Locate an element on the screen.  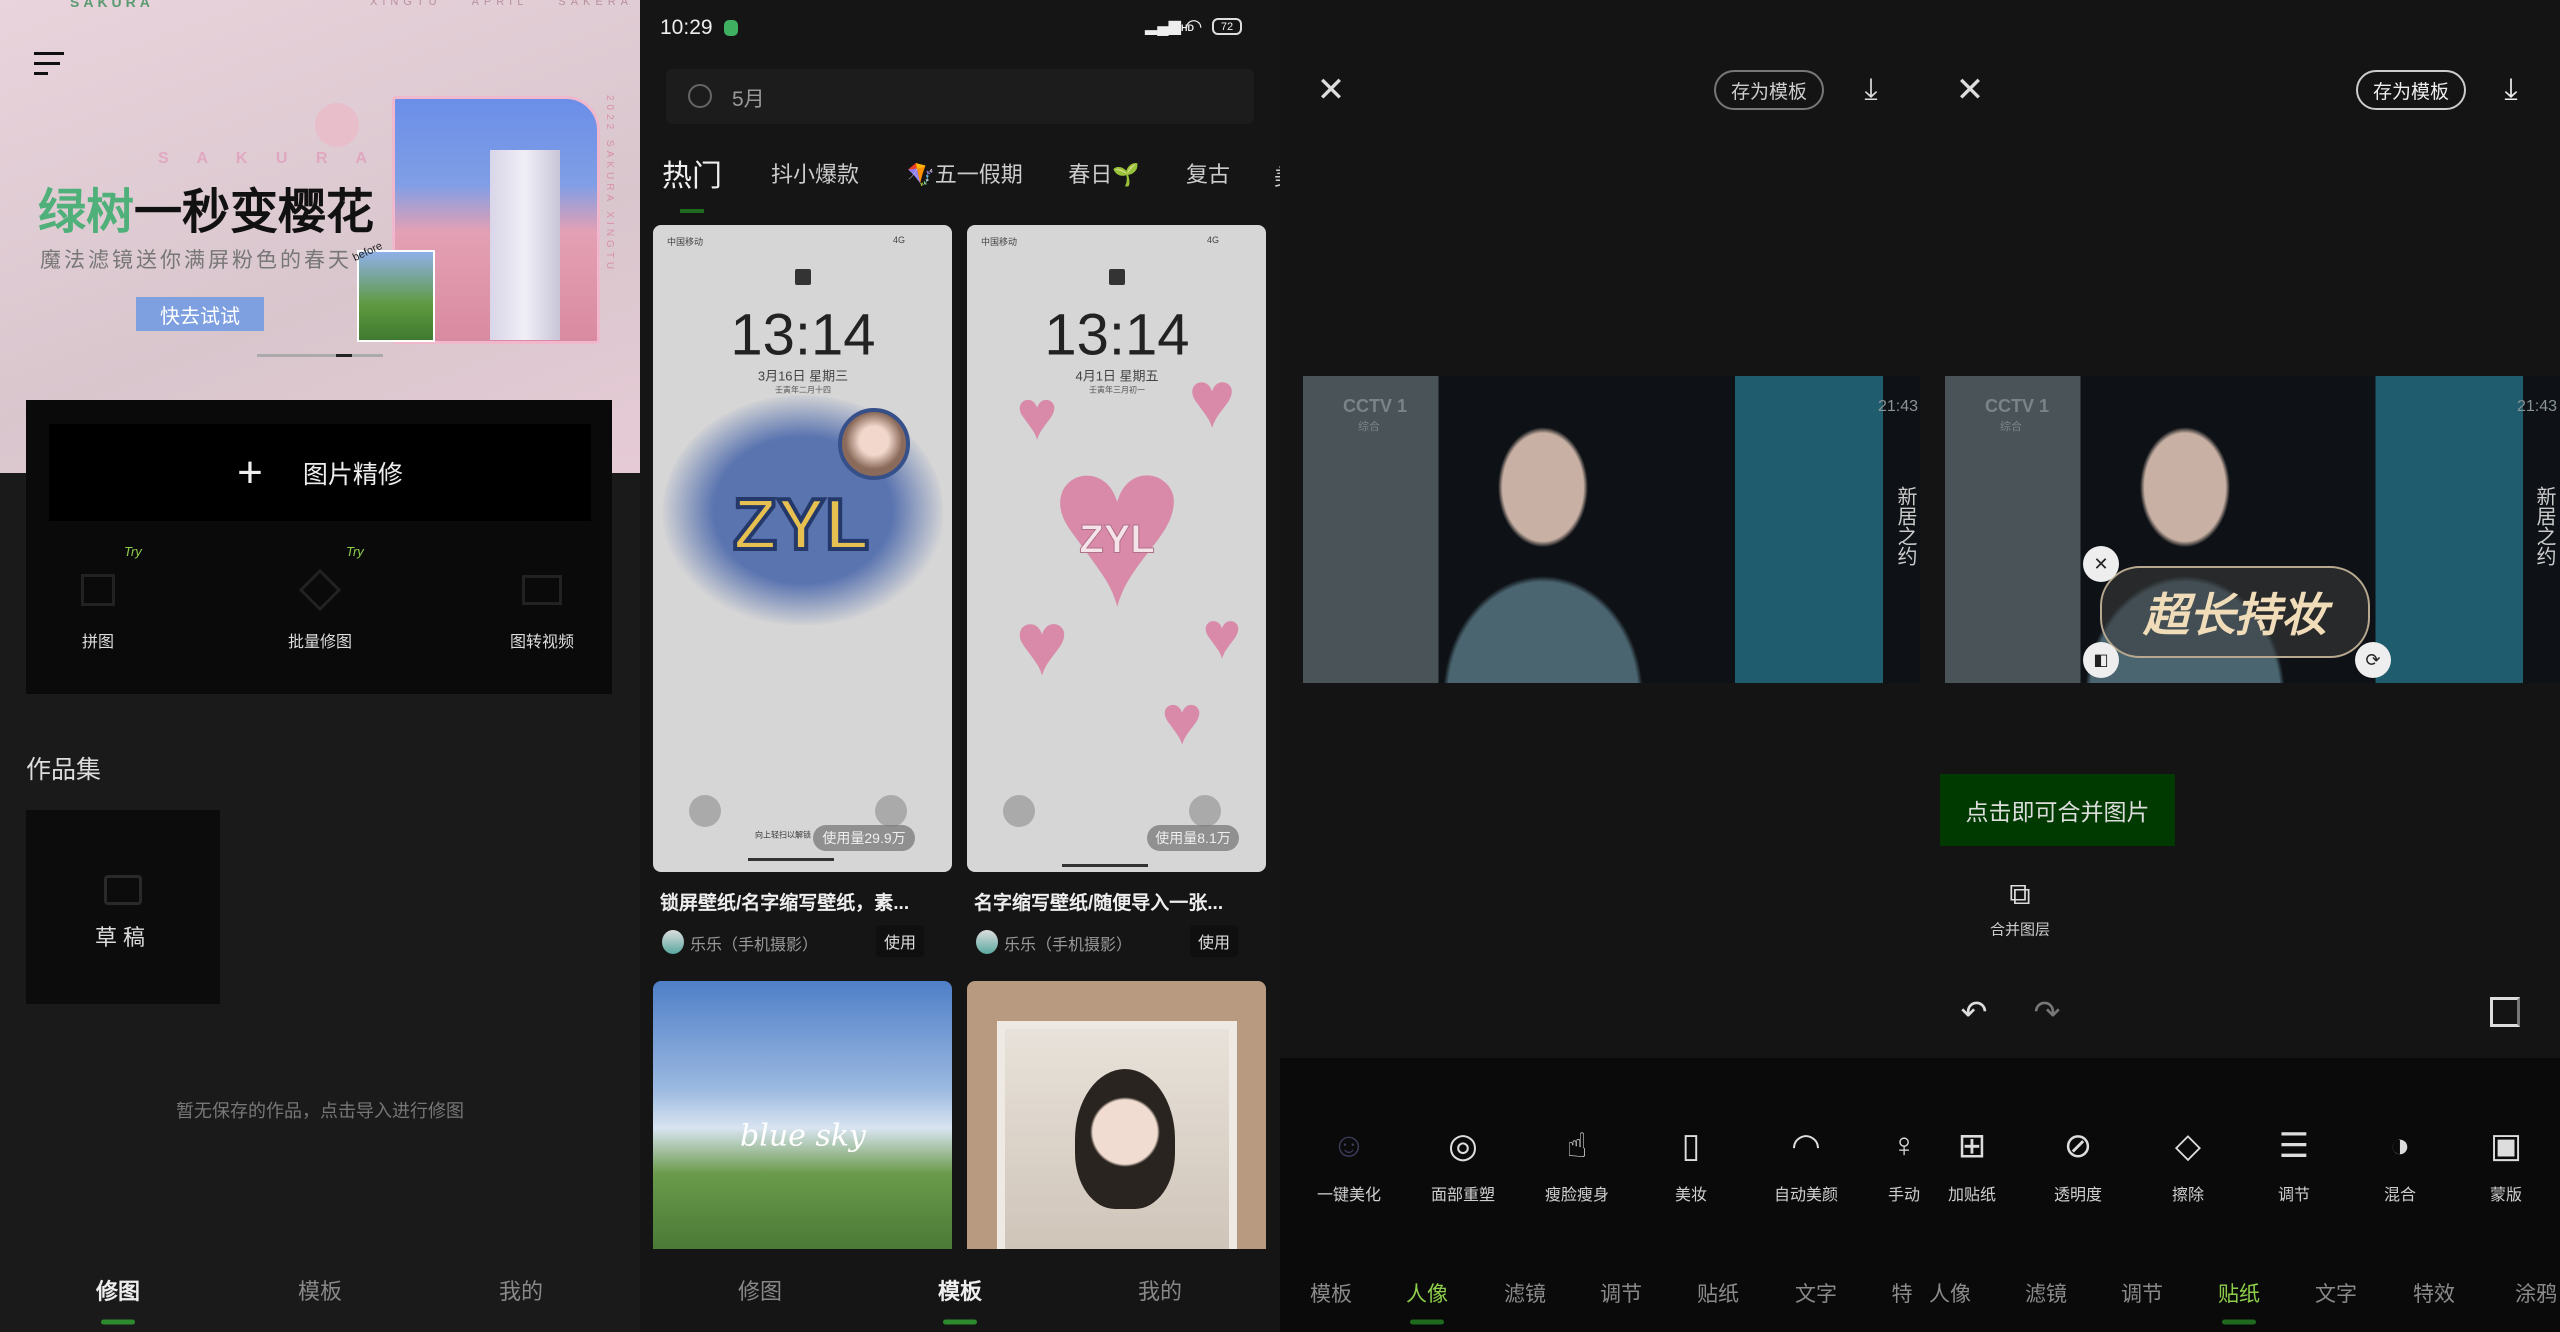
photo-retouch-label: 图片精修 is located at coordinates (352, 474).